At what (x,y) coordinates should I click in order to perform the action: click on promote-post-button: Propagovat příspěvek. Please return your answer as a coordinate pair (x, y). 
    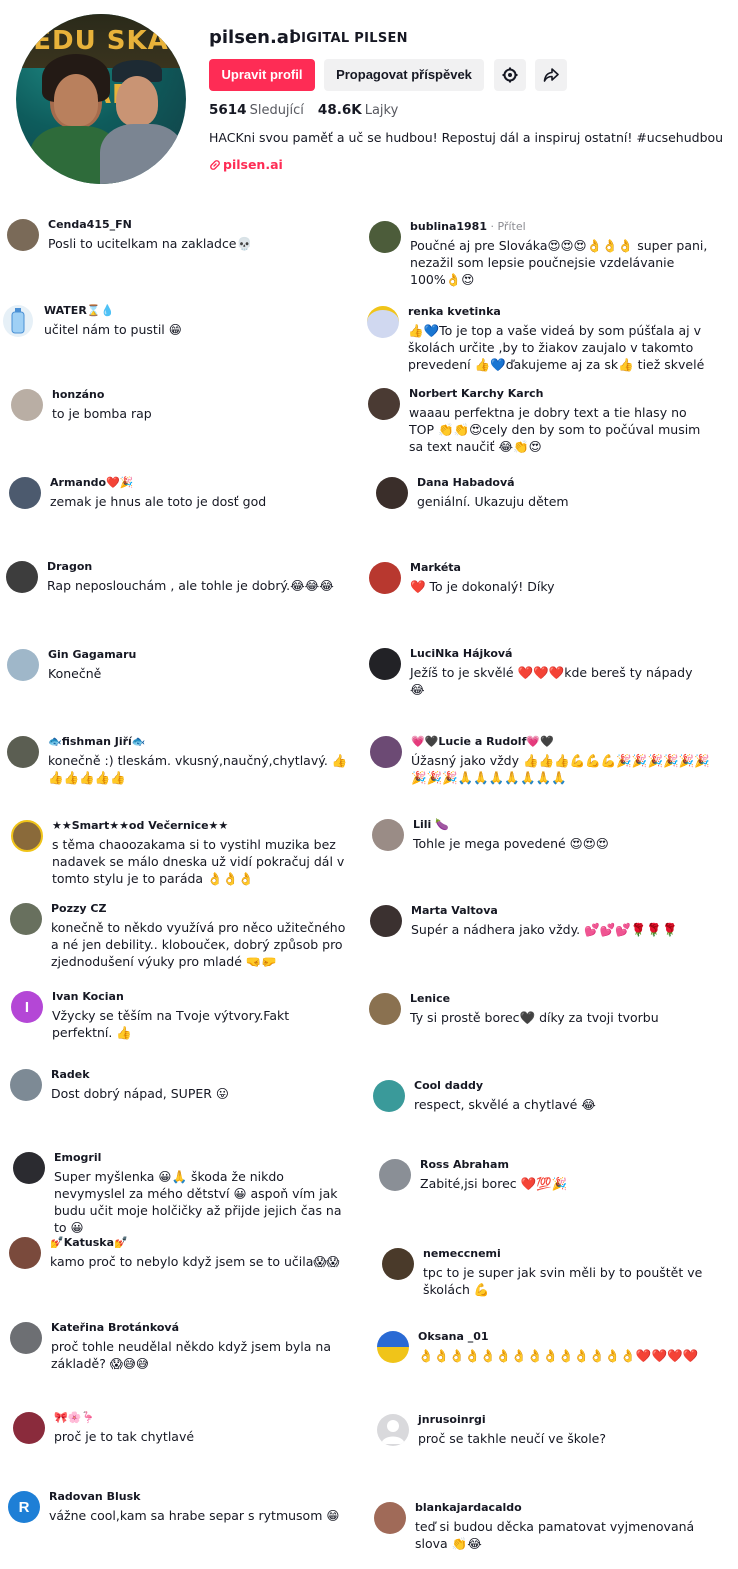
    Looking at the image, I should click on (404, 75).